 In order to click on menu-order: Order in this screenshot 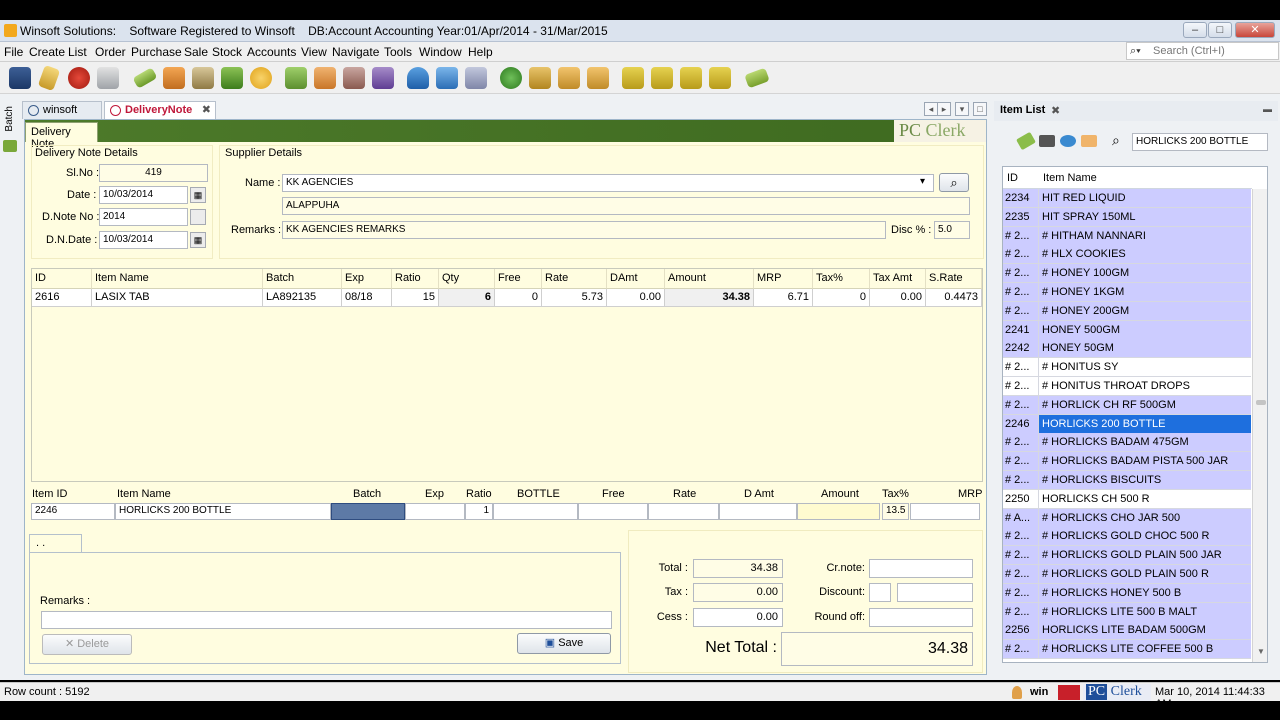, I will do `click(110, 52)`.